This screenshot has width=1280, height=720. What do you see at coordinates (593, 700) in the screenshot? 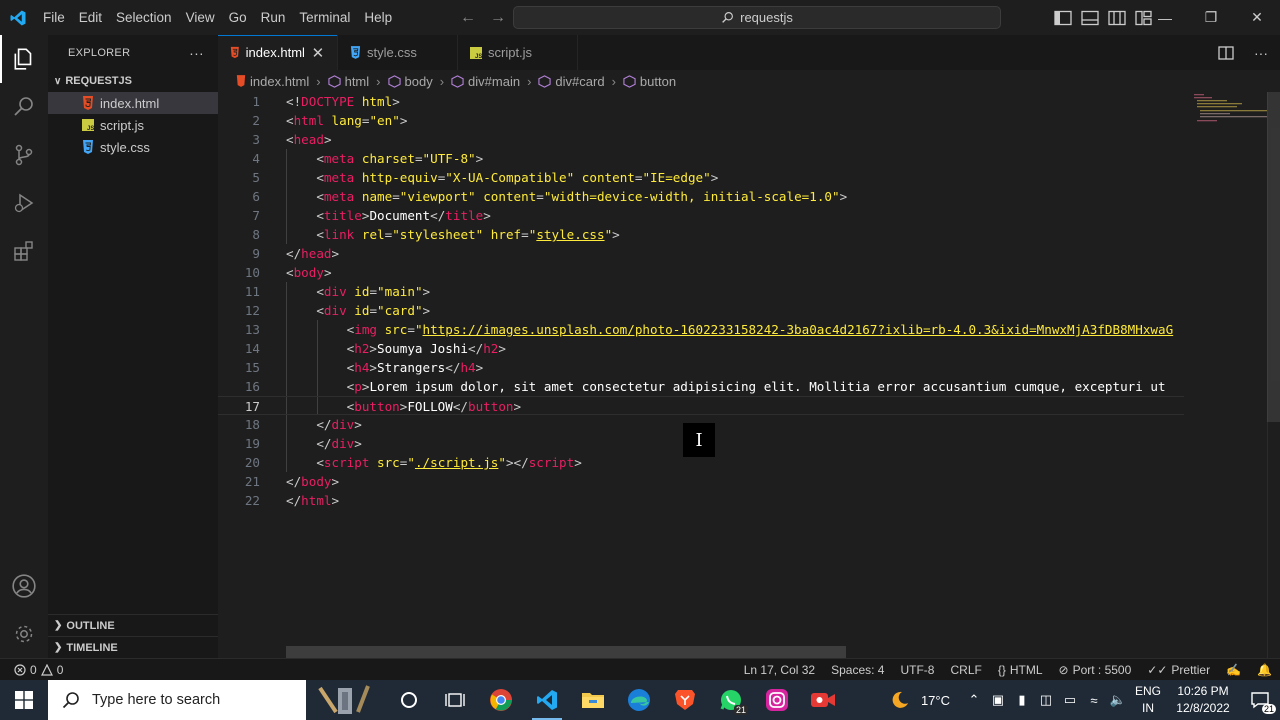
I see `file-explorer-icon` at bounding box center [593, 700].